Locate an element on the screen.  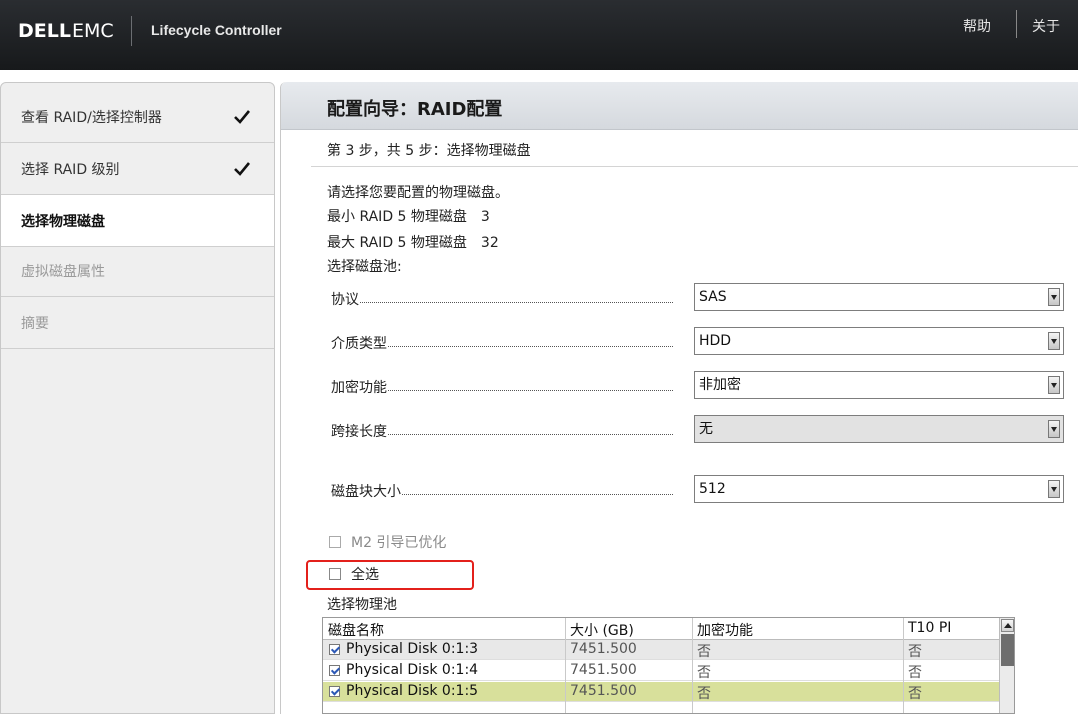
col-header-t10pi: T10 PI is located at coordinates (929, 628).